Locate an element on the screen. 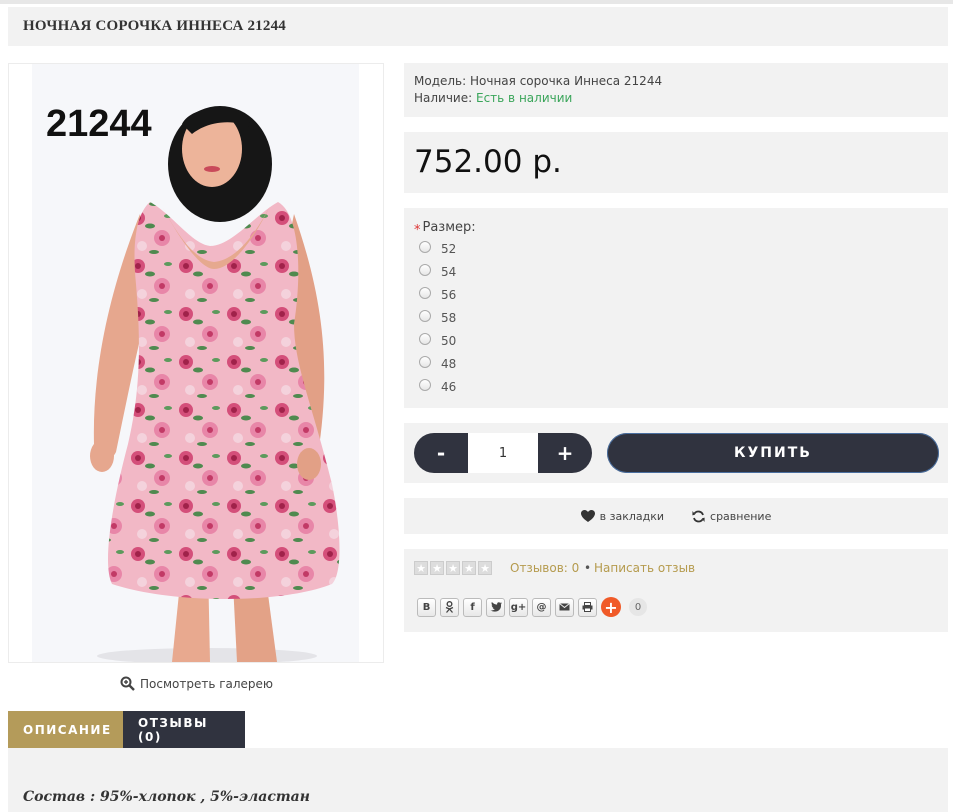 Image resolution: width=953 pixels, height=812 pixels. print-button is located at coordinates (587, 607).